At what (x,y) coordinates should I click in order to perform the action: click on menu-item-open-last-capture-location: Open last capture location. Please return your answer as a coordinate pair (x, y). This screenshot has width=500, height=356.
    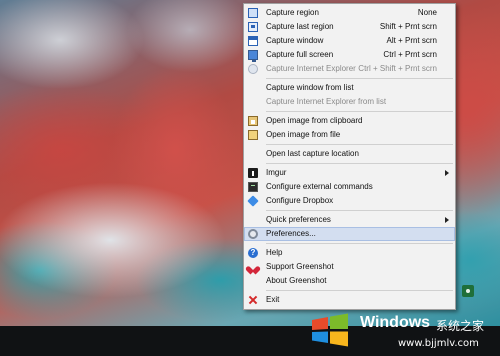
    Looking at the image, I should click on (349, 154).